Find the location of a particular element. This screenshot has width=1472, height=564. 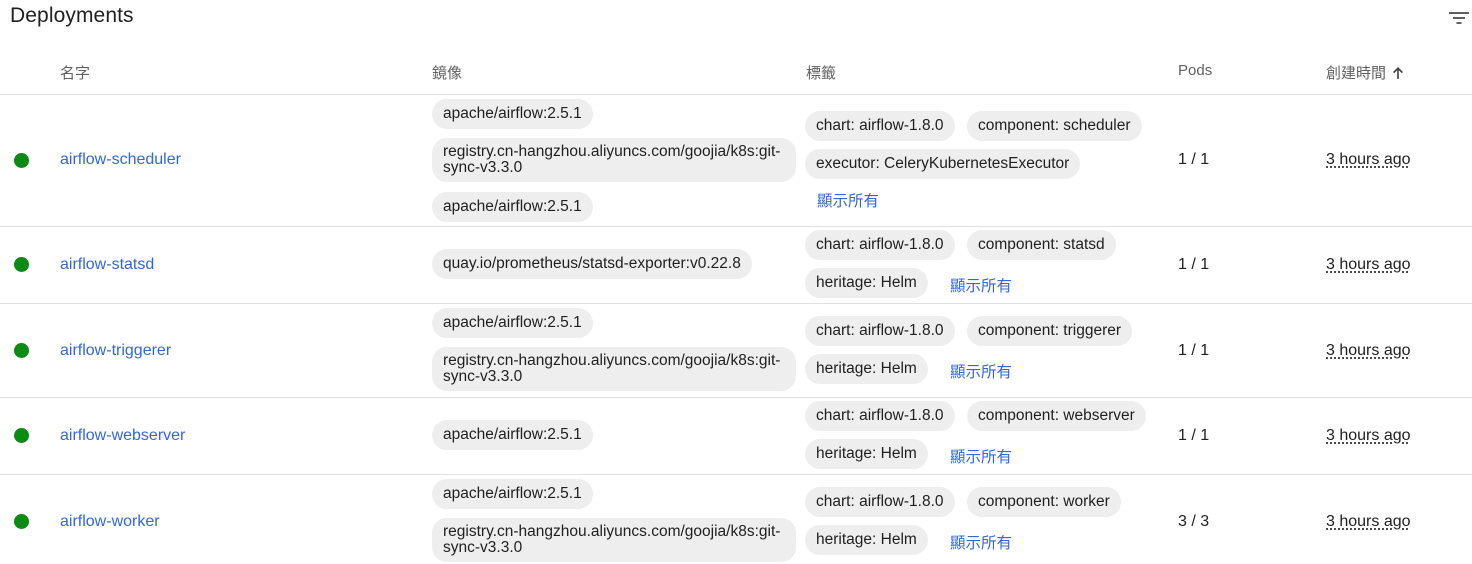

arrow-upward-icon is located at coordinates (1398, 72).